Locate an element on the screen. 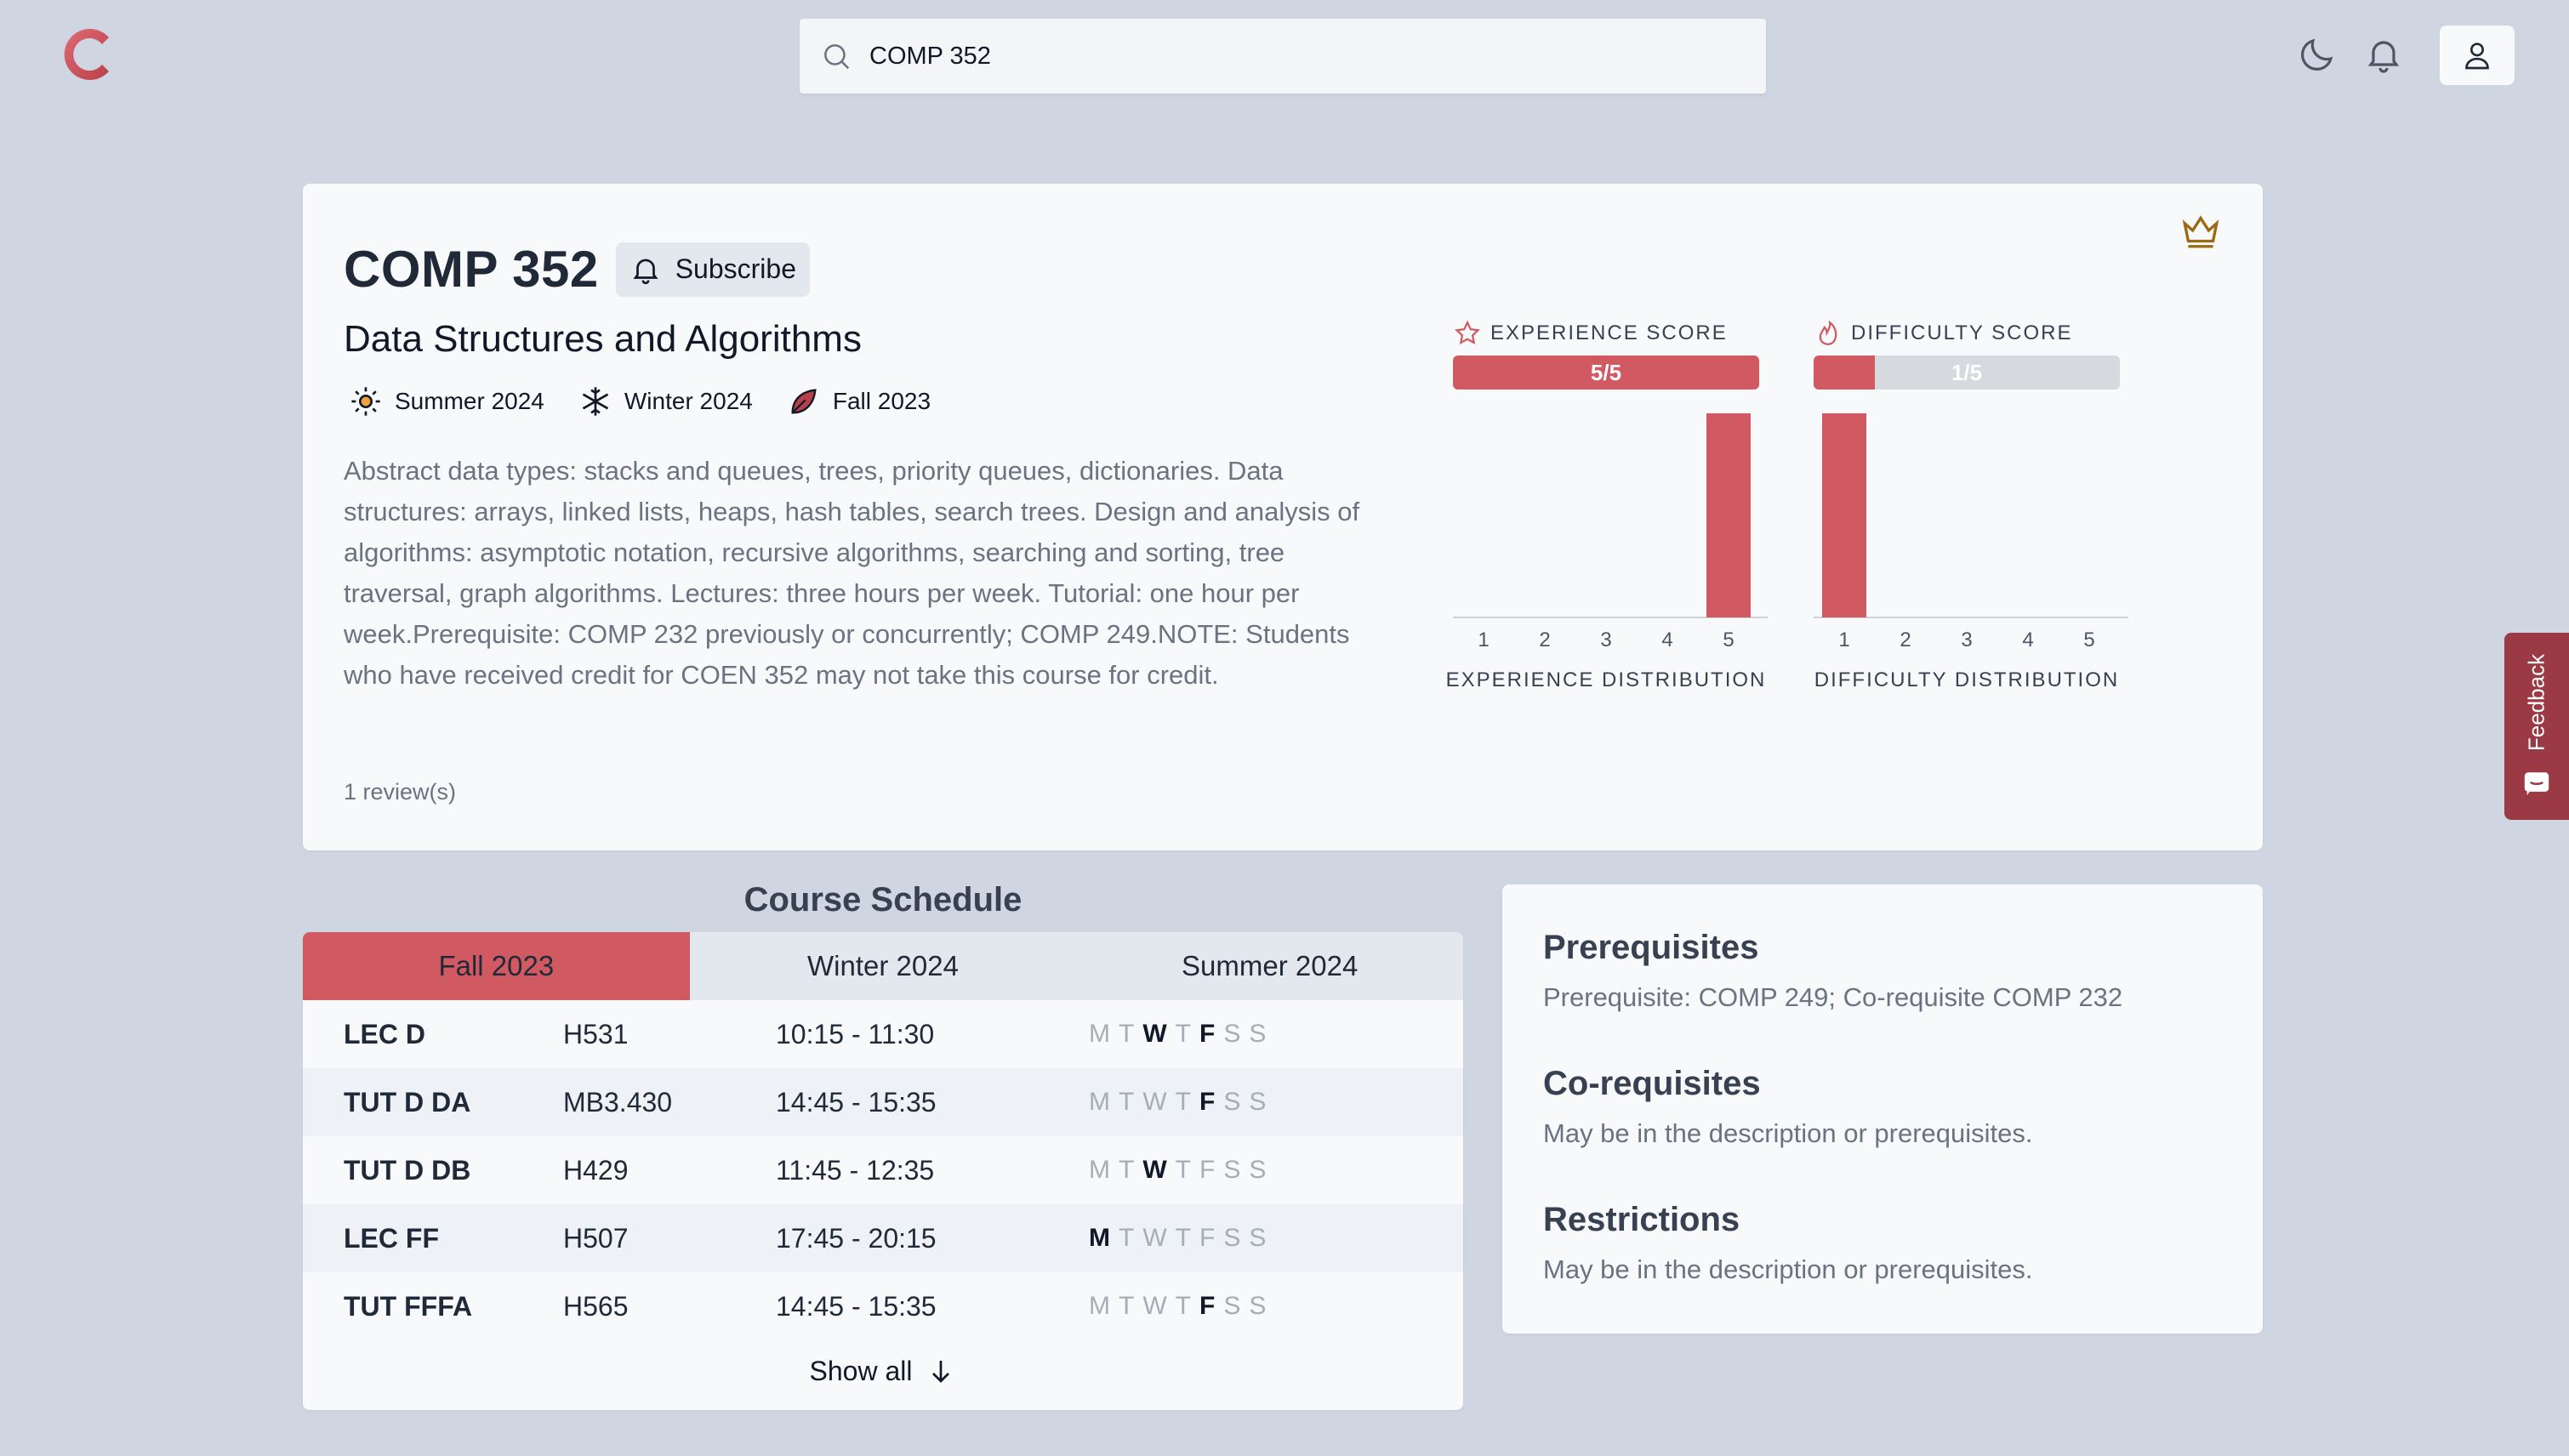  term-fall: Fall 2023 is located at coordinates (859, 401).